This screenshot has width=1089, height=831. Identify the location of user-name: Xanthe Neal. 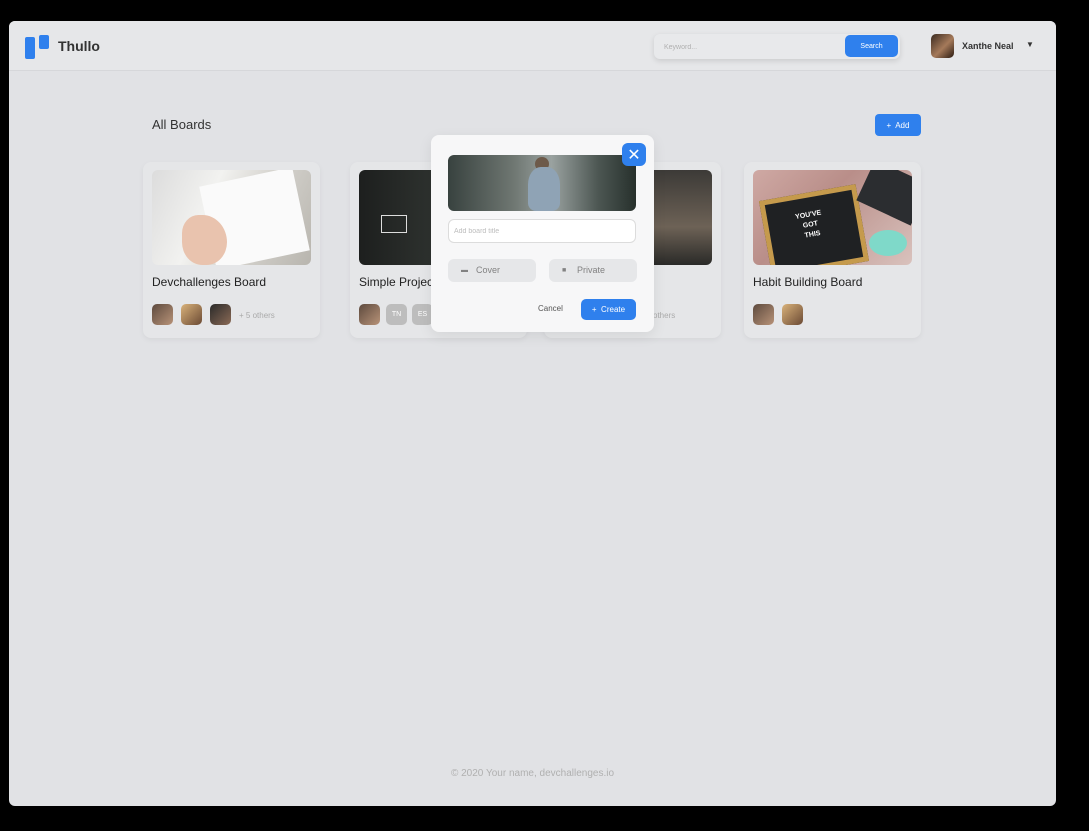
(988, 46).